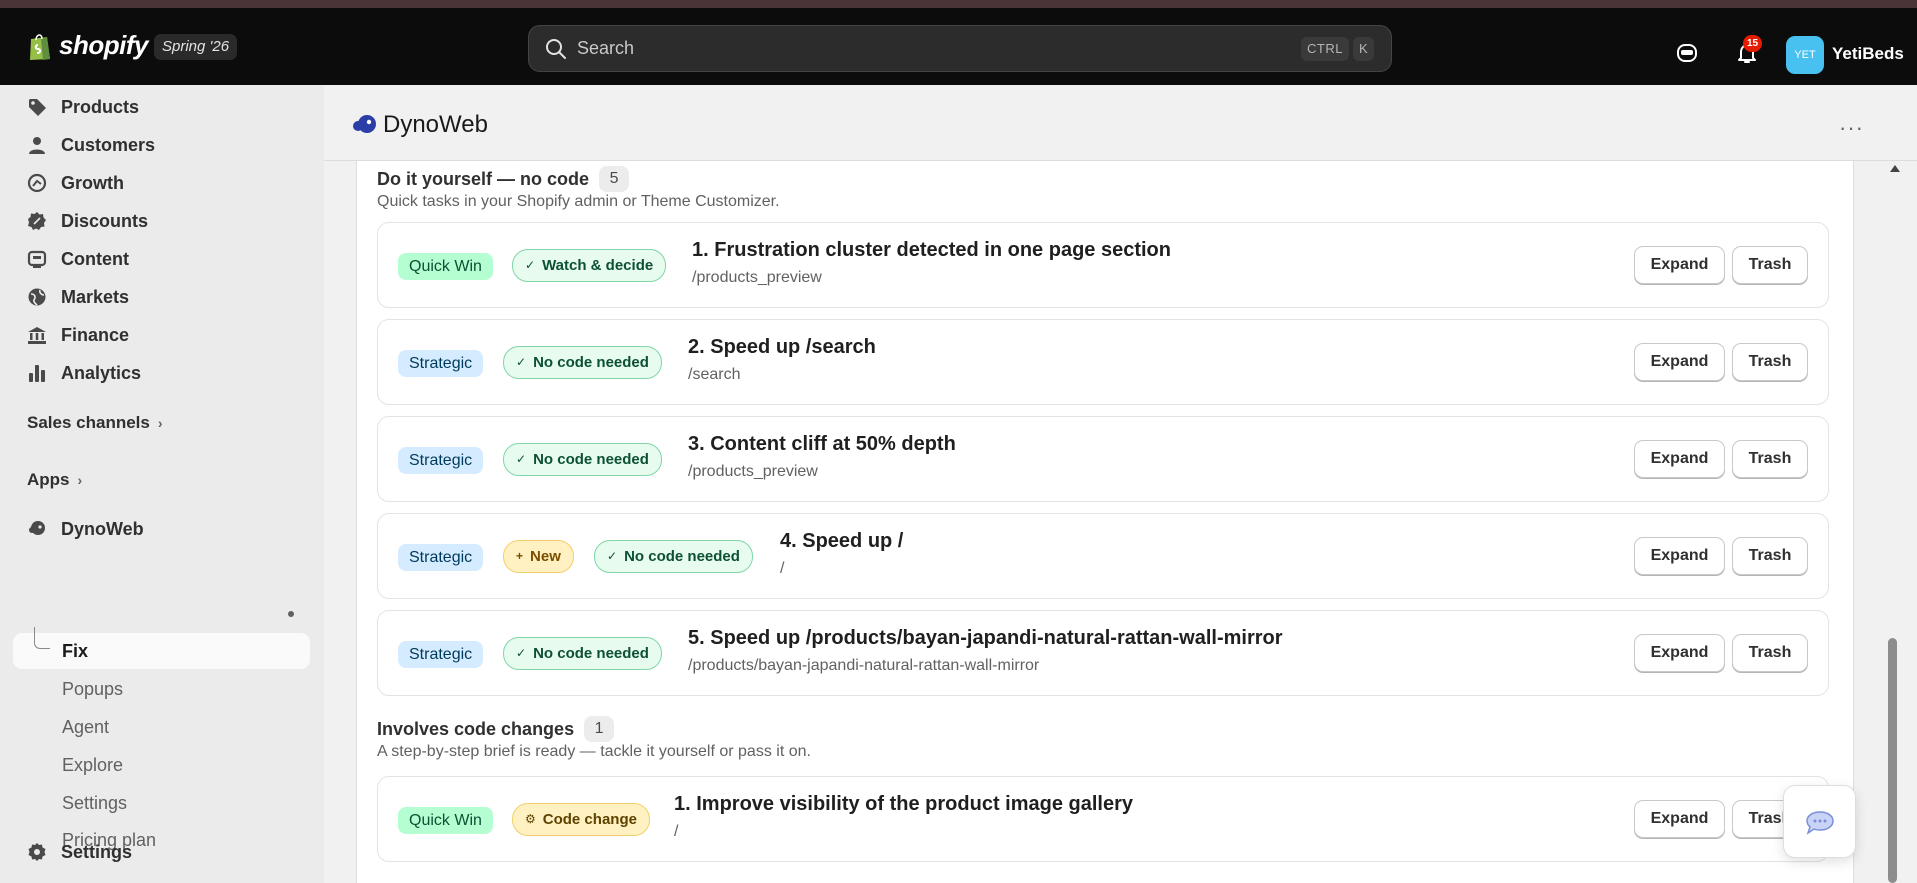  What do you see at coordinates (92, 765) in the screenshot?
I see `sidebar-subitem-explore: Explore` at bounding box center [92, 765].